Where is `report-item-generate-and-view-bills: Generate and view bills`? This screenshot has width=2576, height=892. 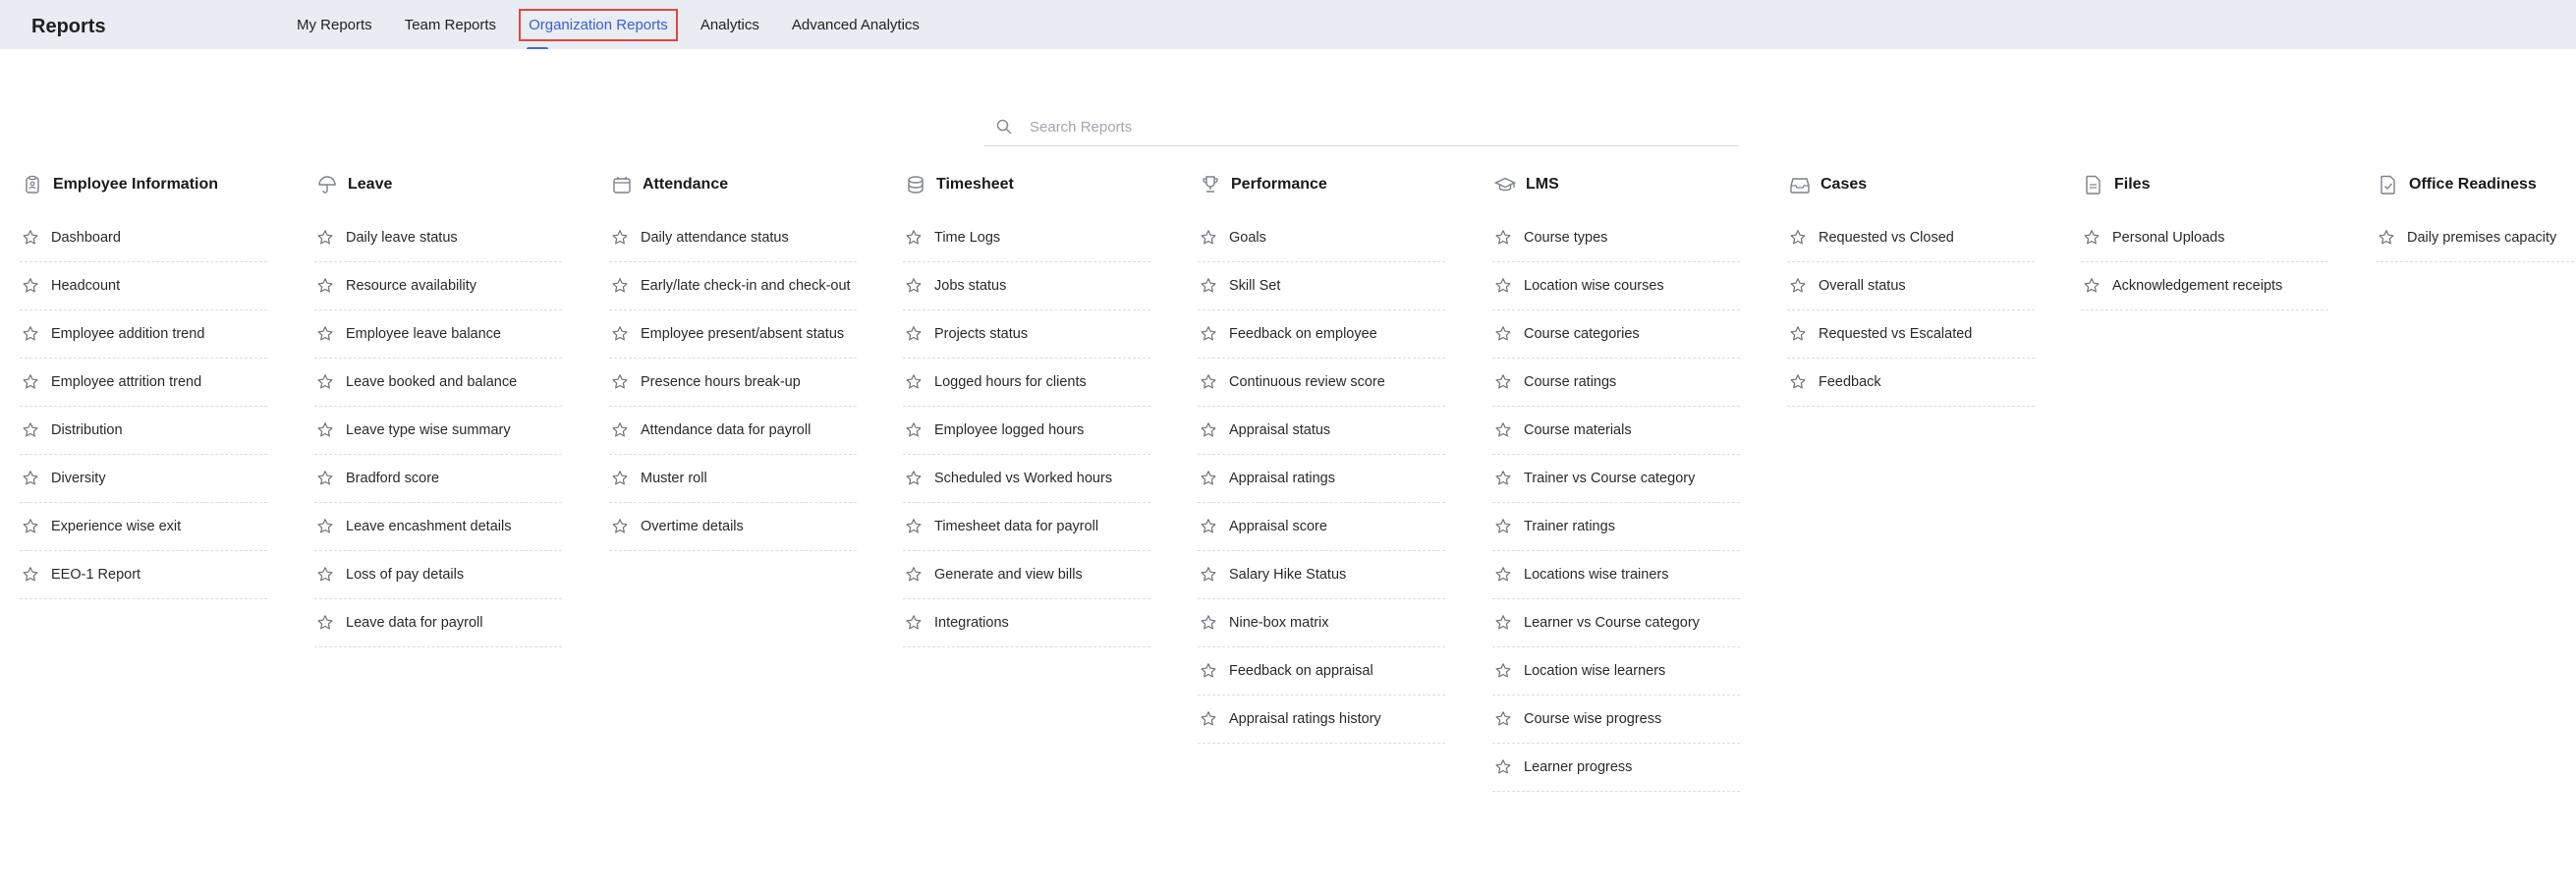 report-item-generate-and-view-bills: Generate and view bills is located at coordinates (1026, 575).